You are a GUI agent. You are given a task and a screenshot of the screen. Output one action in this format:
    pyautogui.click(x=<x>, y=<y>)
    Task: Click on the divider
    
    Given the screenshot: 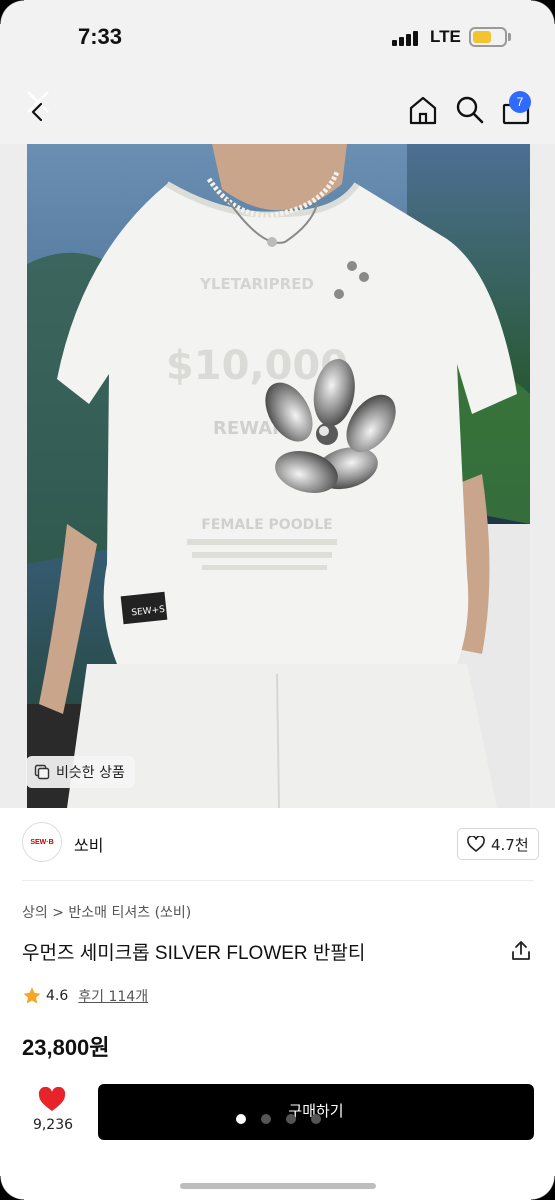 What is the action you would take?
    pyautogui.click(x=278, y=880)
    